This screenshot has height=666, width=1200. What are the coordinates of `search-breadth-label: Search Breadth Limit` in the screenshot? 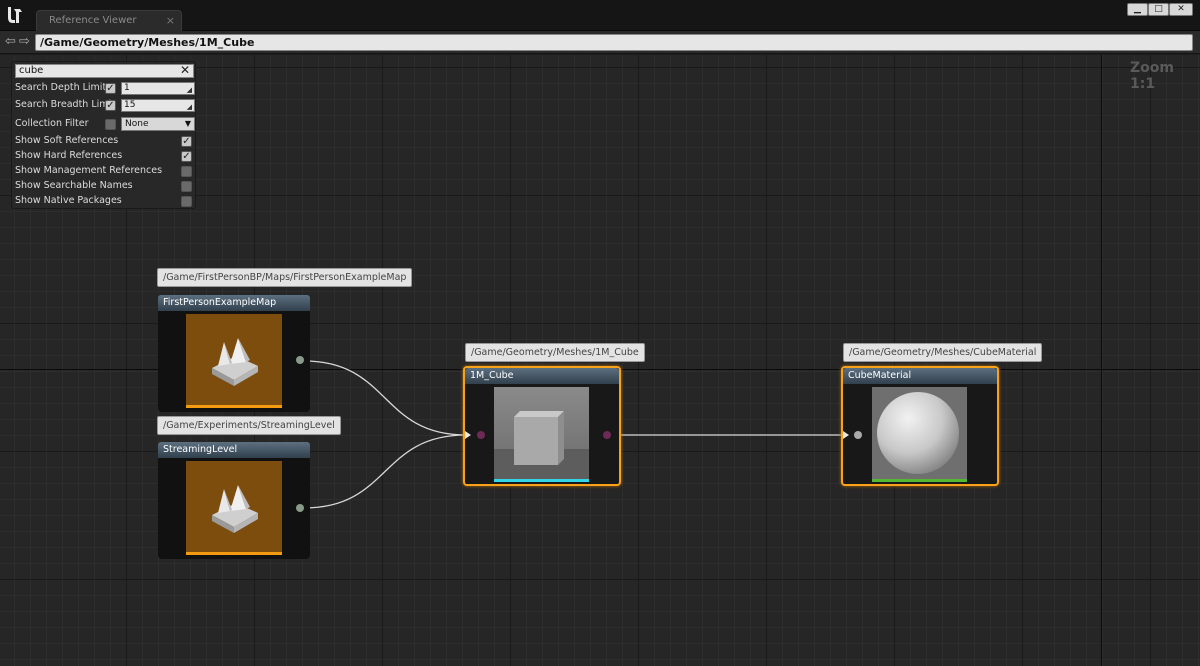 It's located at (65, 104).